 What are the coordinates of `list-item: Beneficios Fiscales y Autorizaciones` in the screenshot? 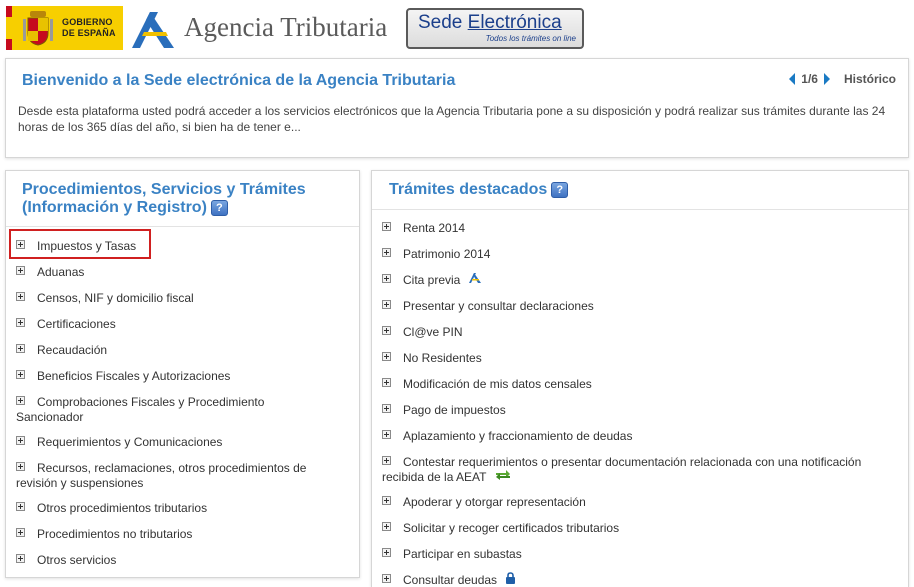 It's located at (187, 375).